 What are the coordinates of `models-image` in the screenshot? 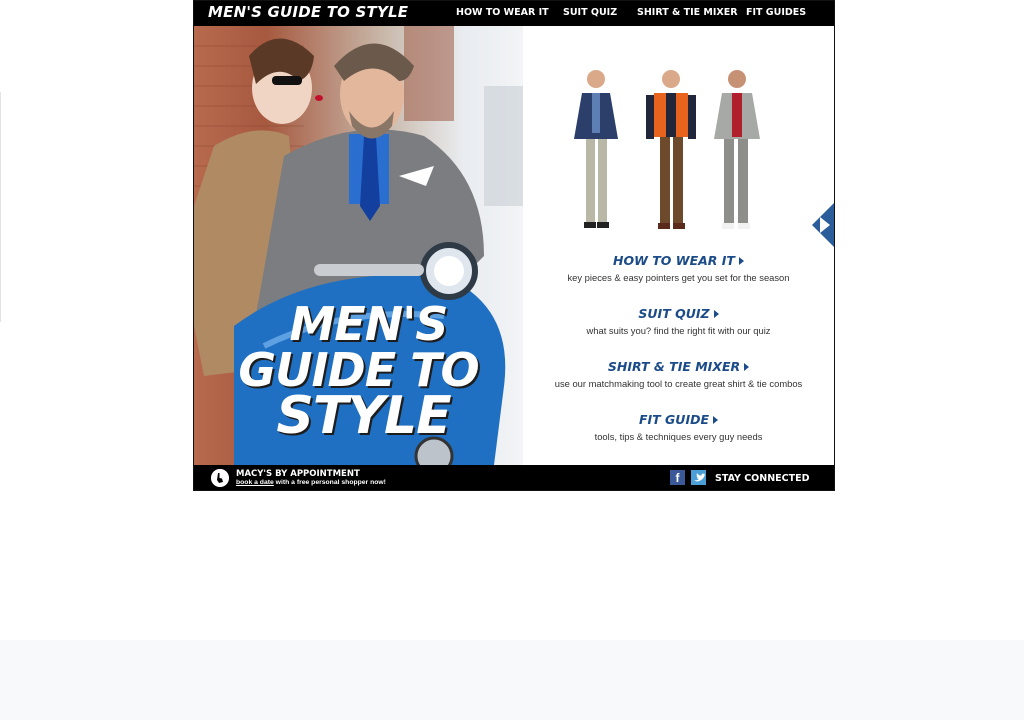 It's located at (674, 153).